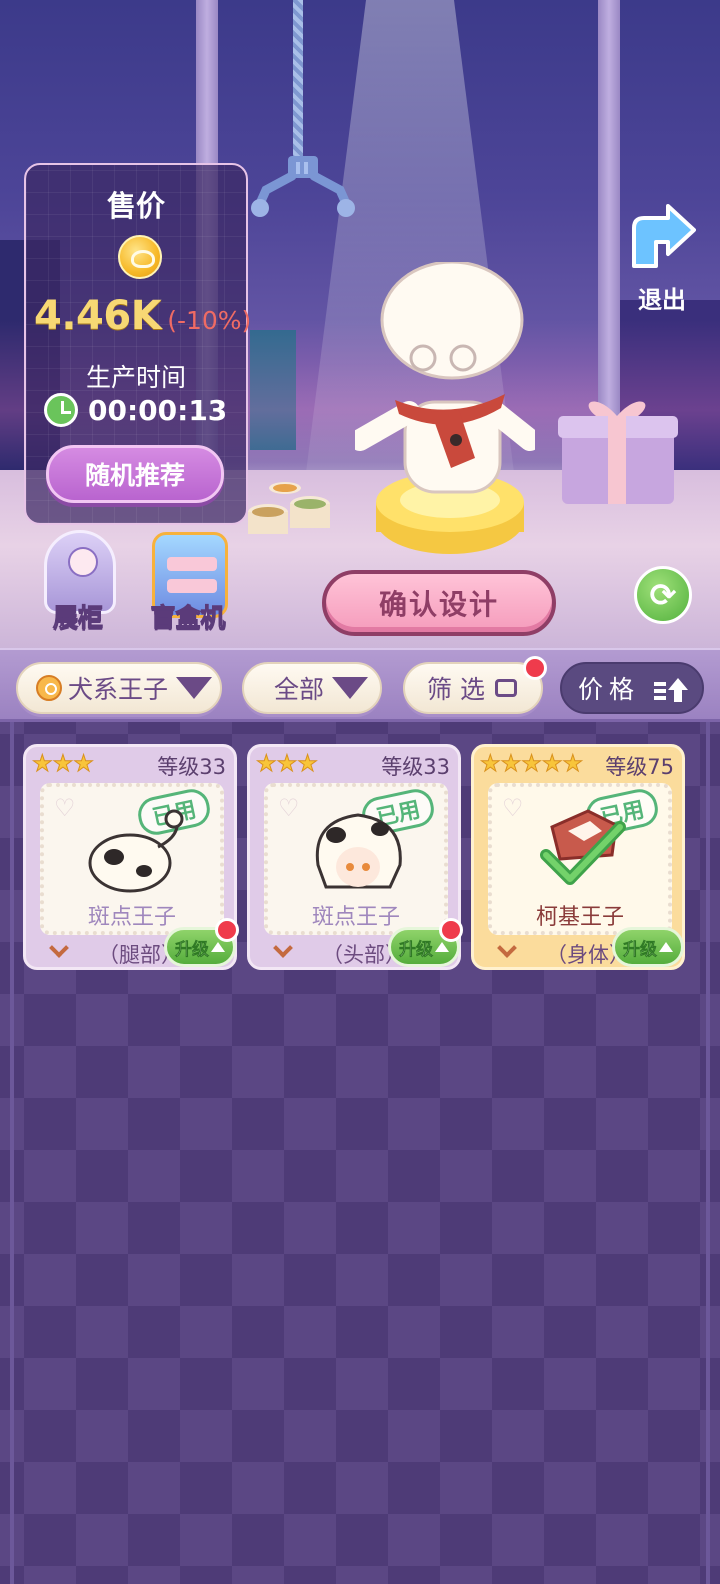  I want to click on item-footer: （身体） 升级, so click(579, 948).